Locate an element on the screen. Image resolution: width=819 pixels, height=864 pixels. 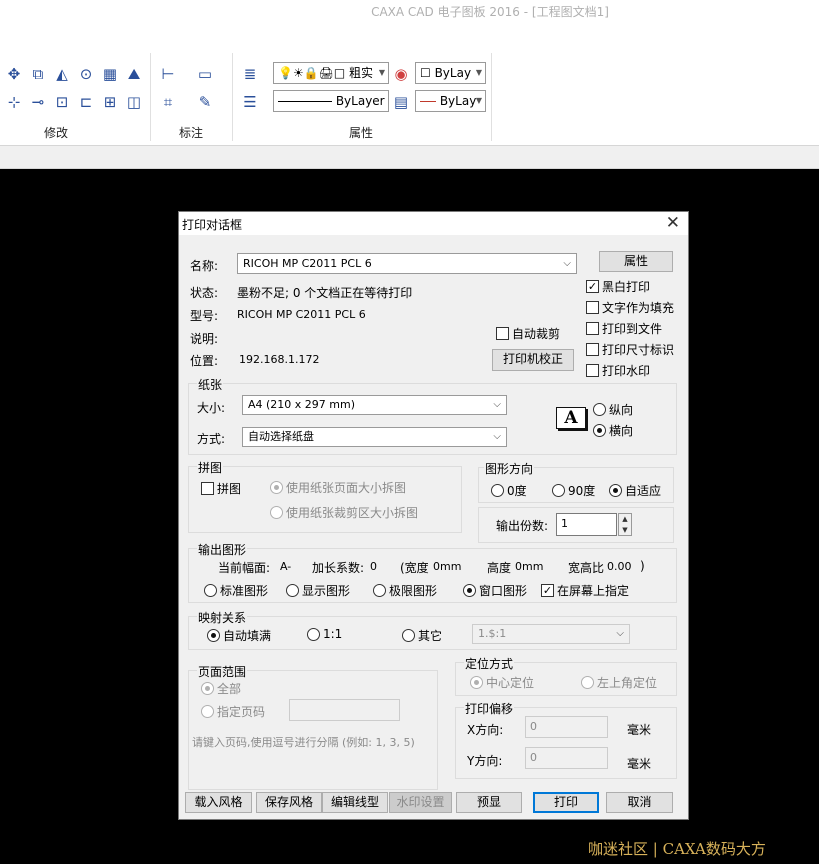
linear-dimension-icon: ⊢ is located at coordinates (168, 74).